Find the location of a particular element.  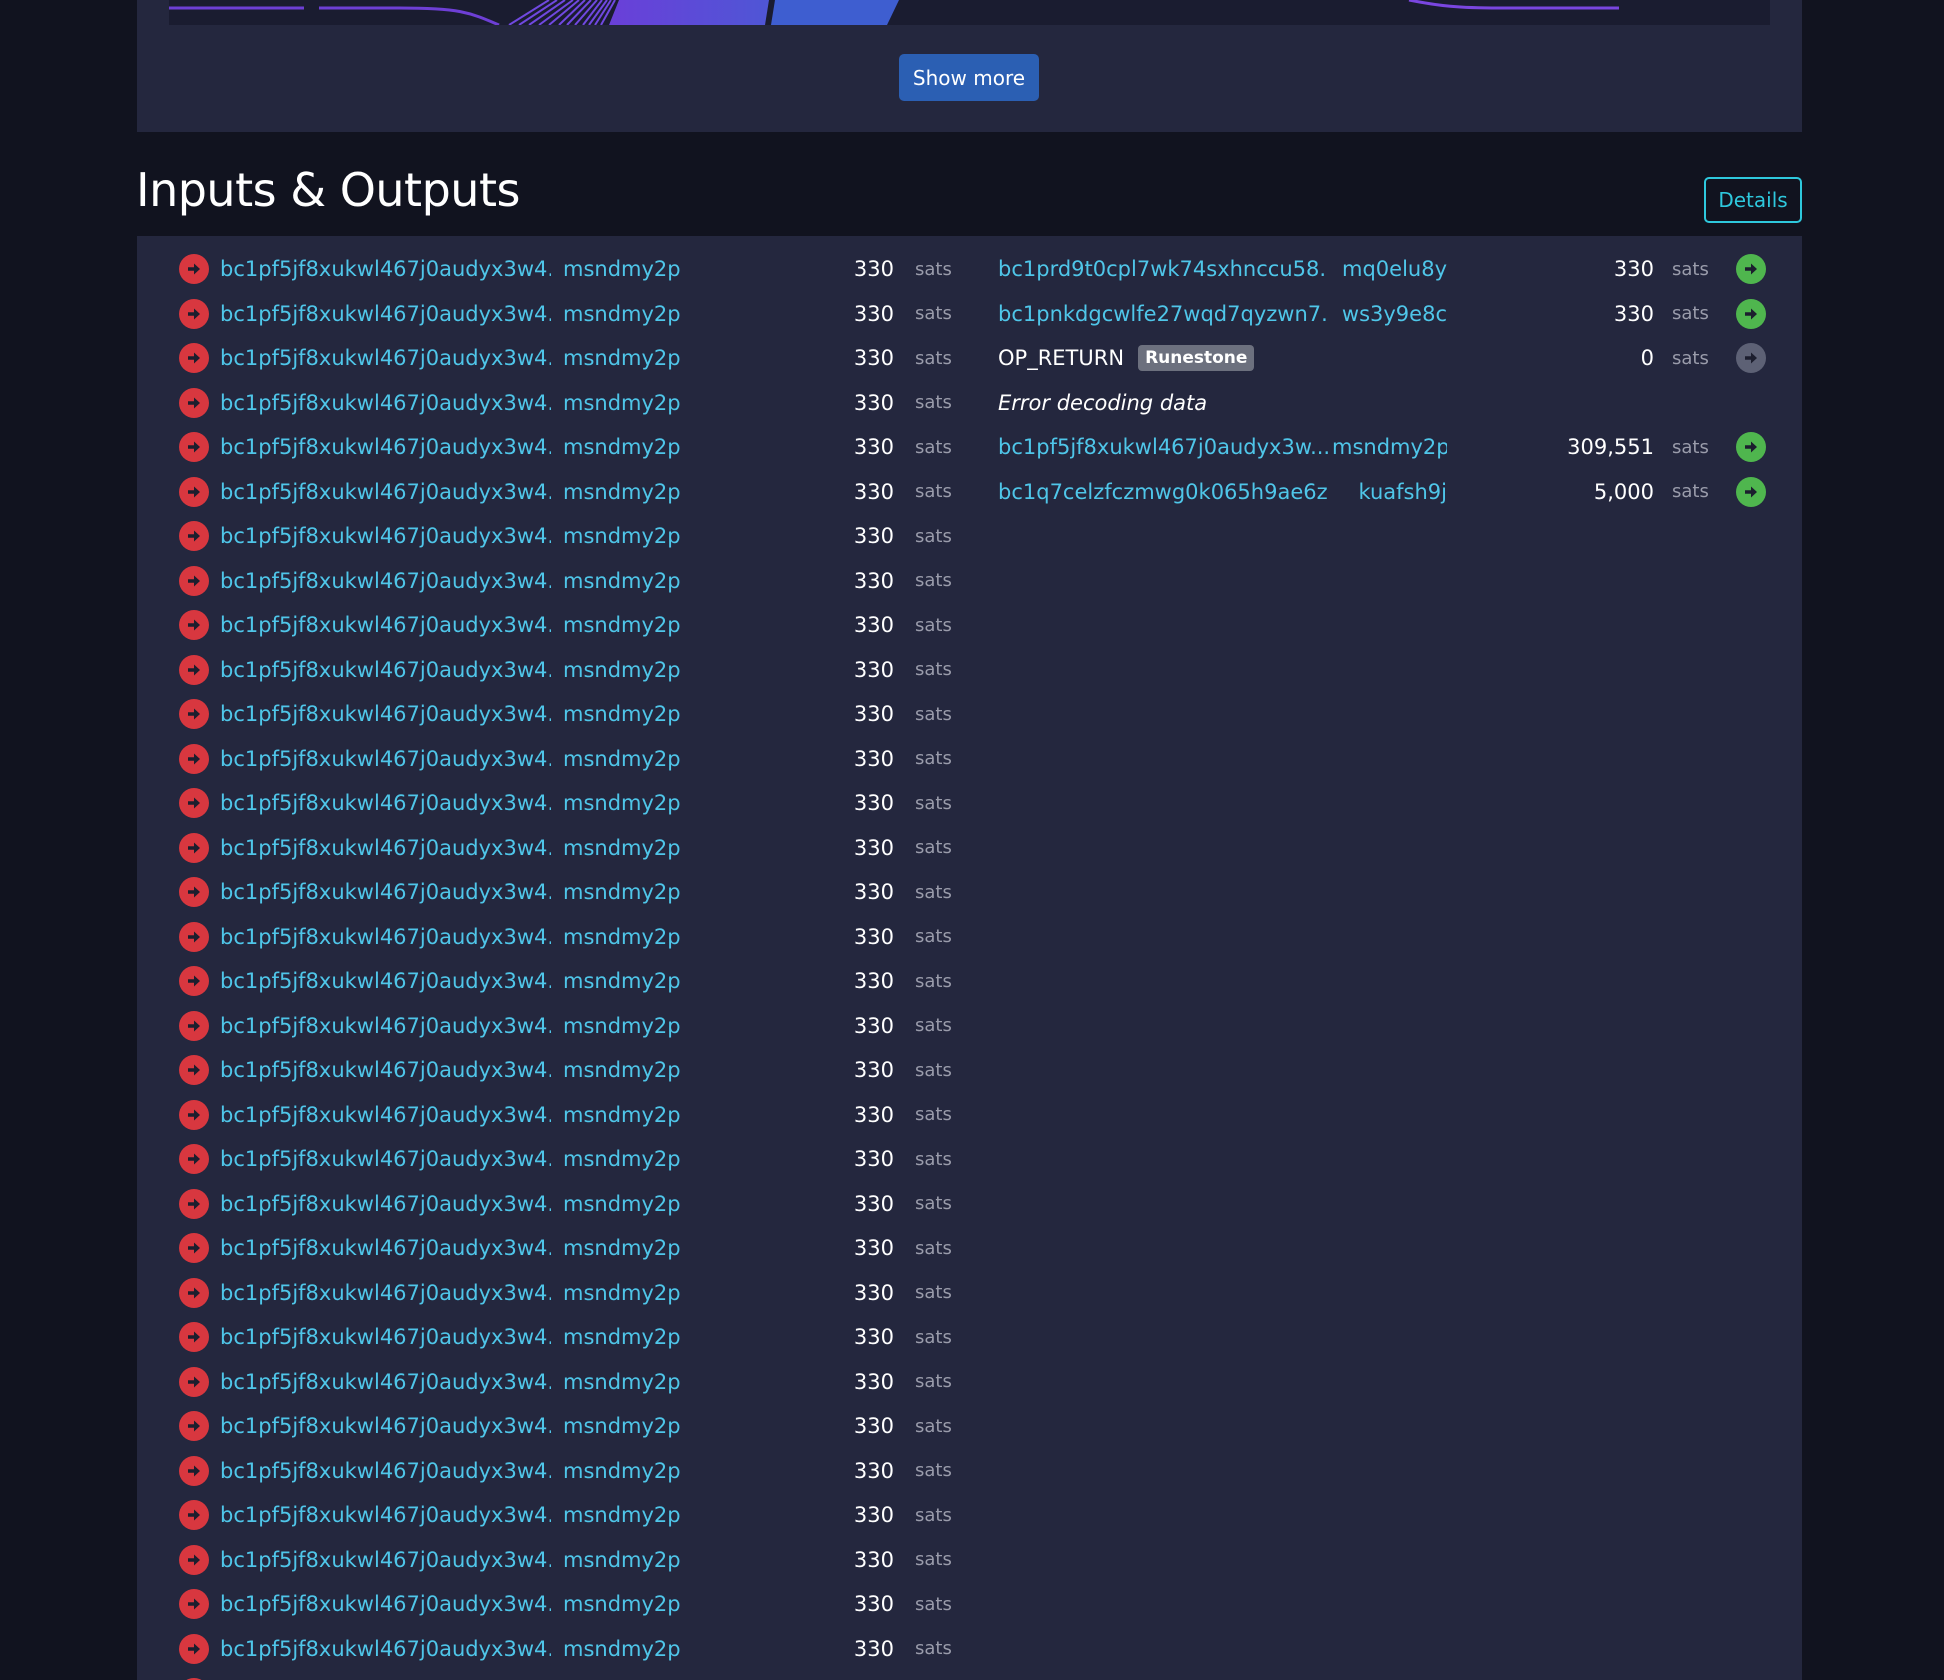

output-address-suffix-link: msndmy2p is located at coordinates (1389, 447).